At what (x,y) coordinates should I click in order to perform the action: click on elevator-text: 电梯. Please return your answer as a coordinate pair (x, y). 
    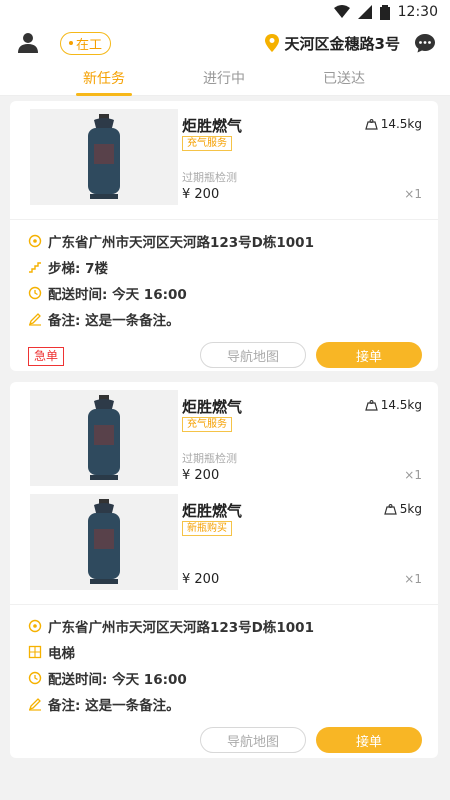
    Looking at the image, I should click on (61, 654).